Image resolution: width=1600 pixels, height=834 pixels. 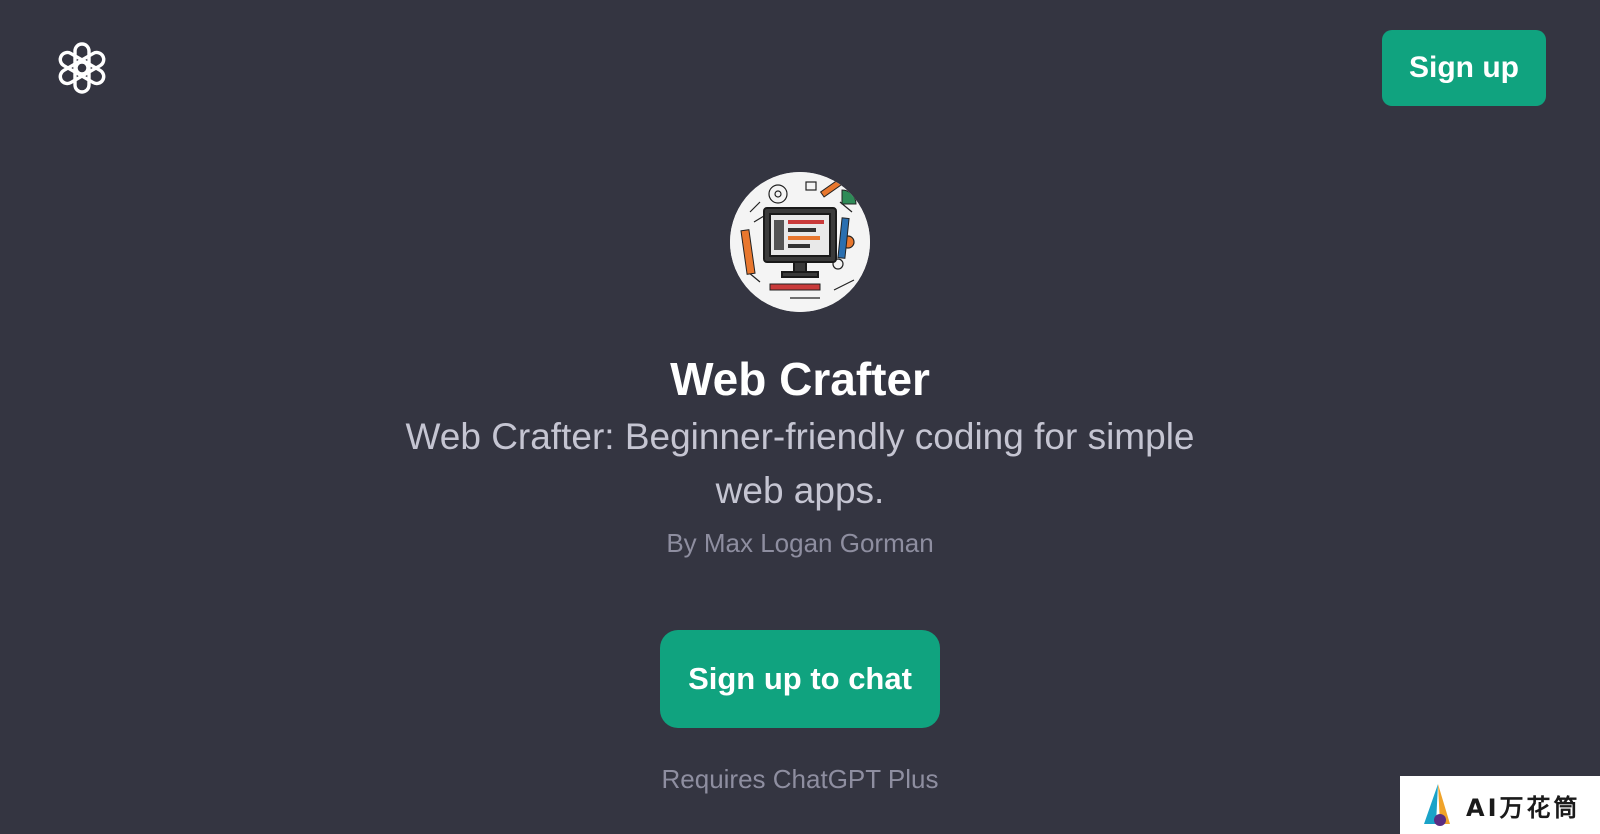 I want to click on watermark-badge: AI万花筒, so click(x=1500, y=805).